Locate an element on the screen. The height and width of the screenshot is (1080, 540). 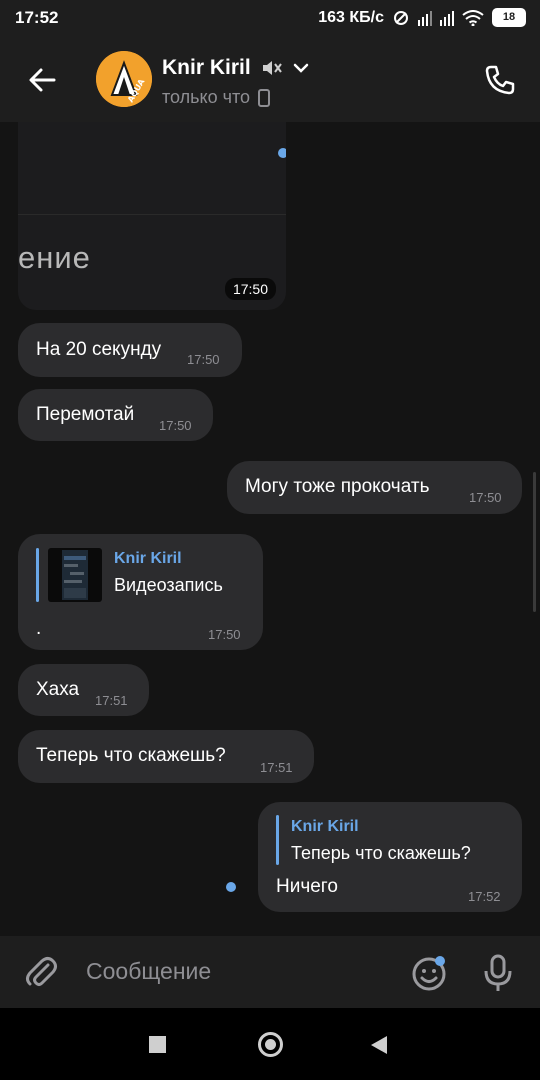
recents-button is located at coordinates (157, 1044).